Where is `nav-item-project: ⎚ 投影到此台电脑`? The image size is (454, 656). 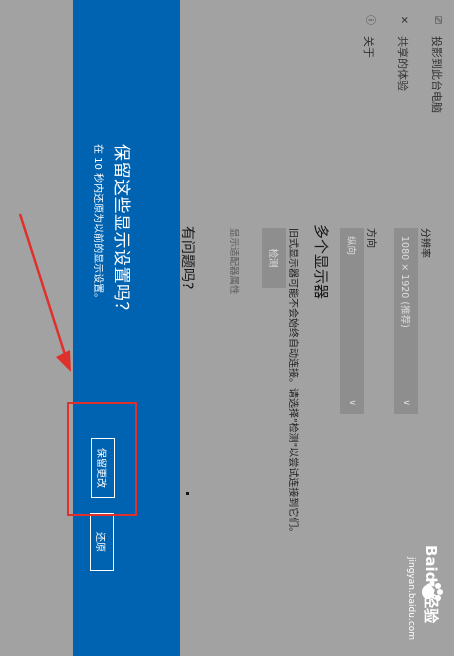 nav-item-project: ⎚ 投影到此台电脑 is located at coordinates (437, 63).